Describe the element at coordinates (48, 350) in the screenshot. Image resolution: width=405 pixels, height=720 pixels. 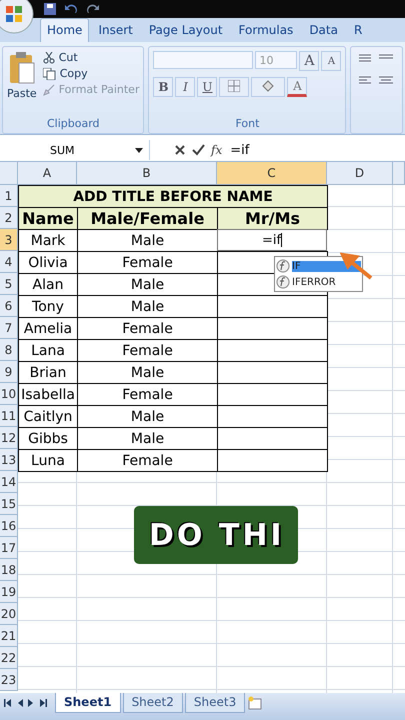
I see `table-cell: Lana` at that location.